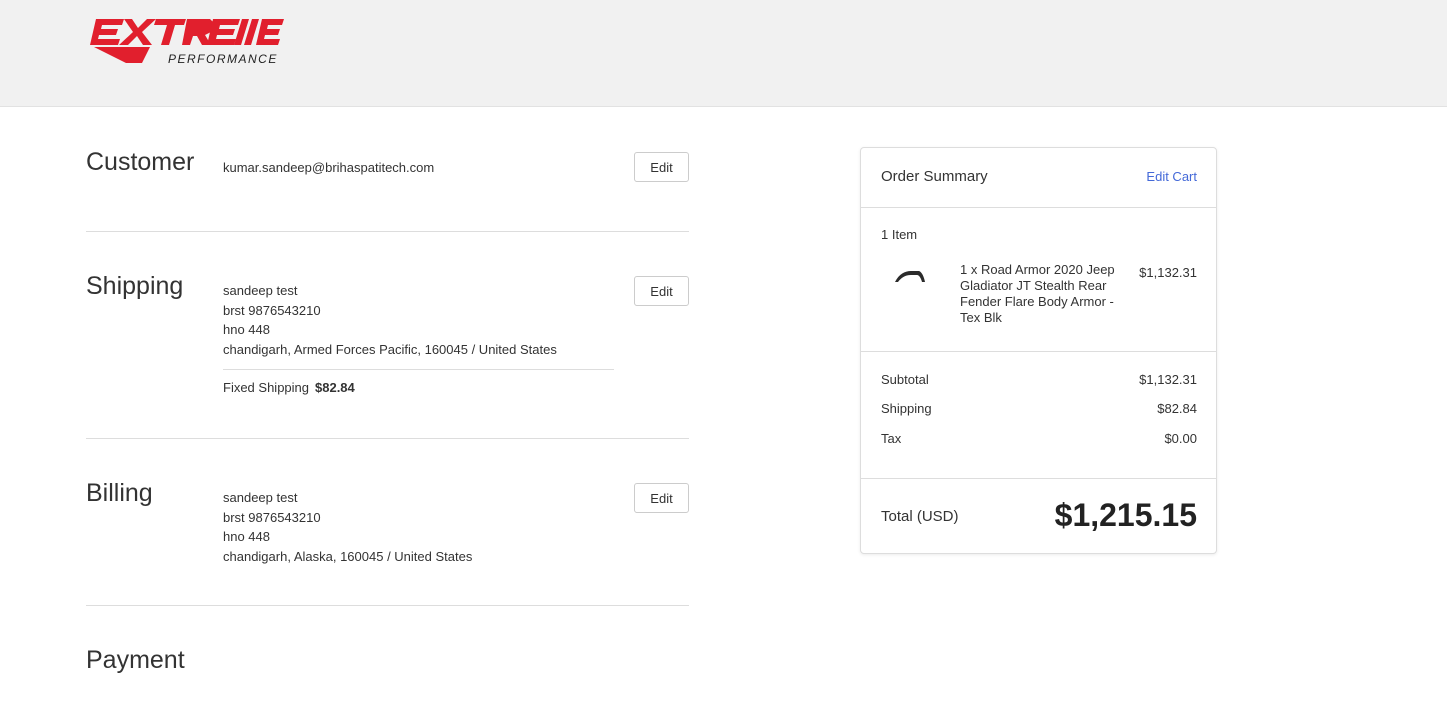 Image resolution: width=1447 pixels, height=703 pixels. What do you see at coordinates (910, 276) in the screenshot?
I see `fender-flare-thumbnail-icon` at bounding box center [910, 276].